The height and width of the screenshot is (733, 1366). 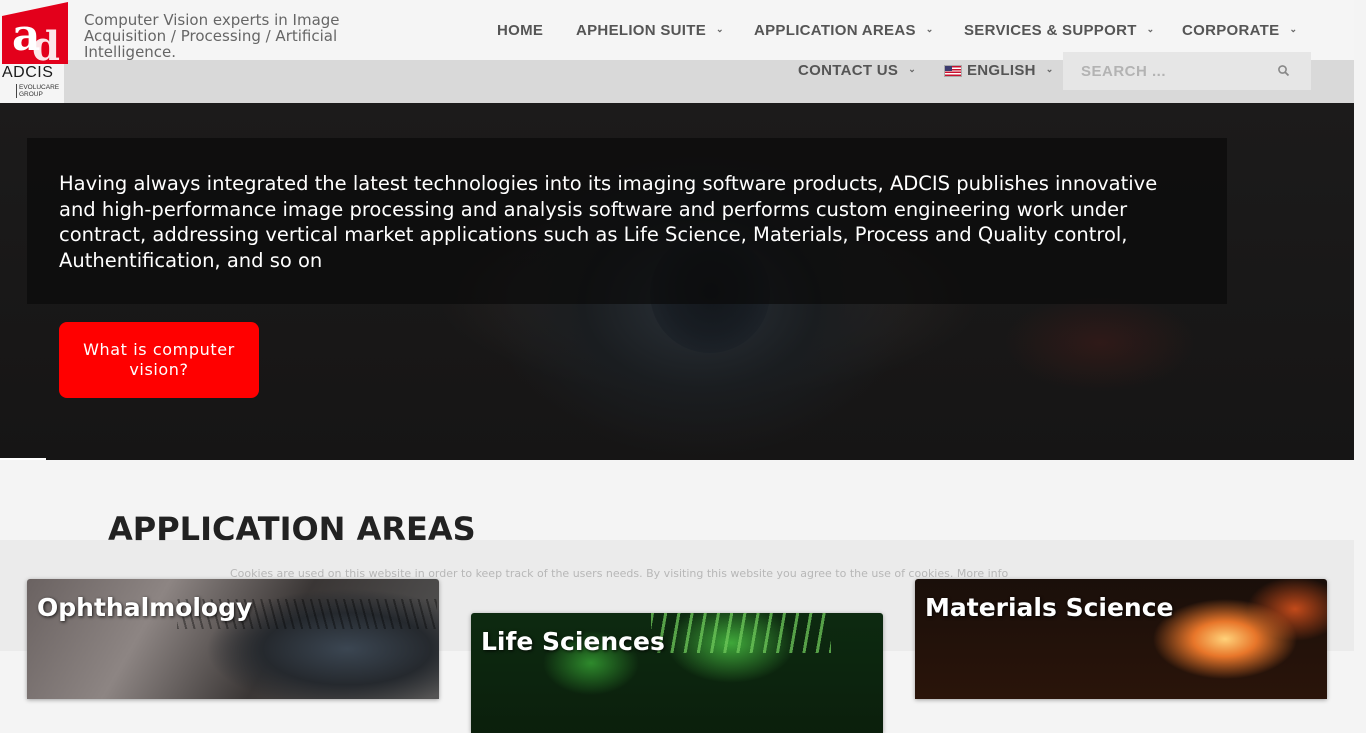 What do you see at coordinates (233, 639) in the screenshot?
I see `card-ophthalmology: Ophthalmology` at bounding box center [233, 639].